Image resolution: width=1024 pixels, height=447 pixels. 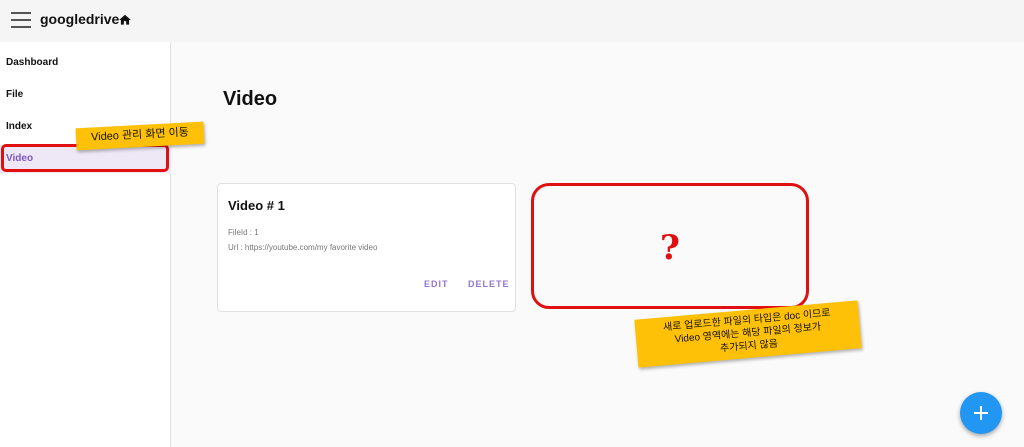 I want to click on sidebar-item-dashboard: Dashboard, so click(x=85, y=63).